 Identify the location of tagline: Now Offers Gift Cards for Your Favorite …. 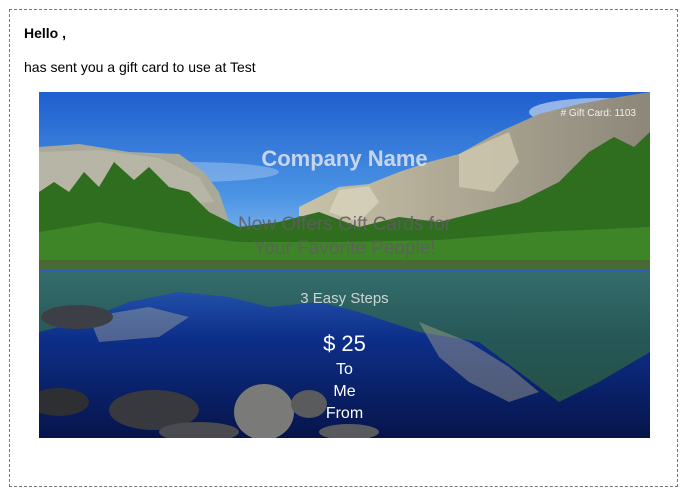
(344, 237).